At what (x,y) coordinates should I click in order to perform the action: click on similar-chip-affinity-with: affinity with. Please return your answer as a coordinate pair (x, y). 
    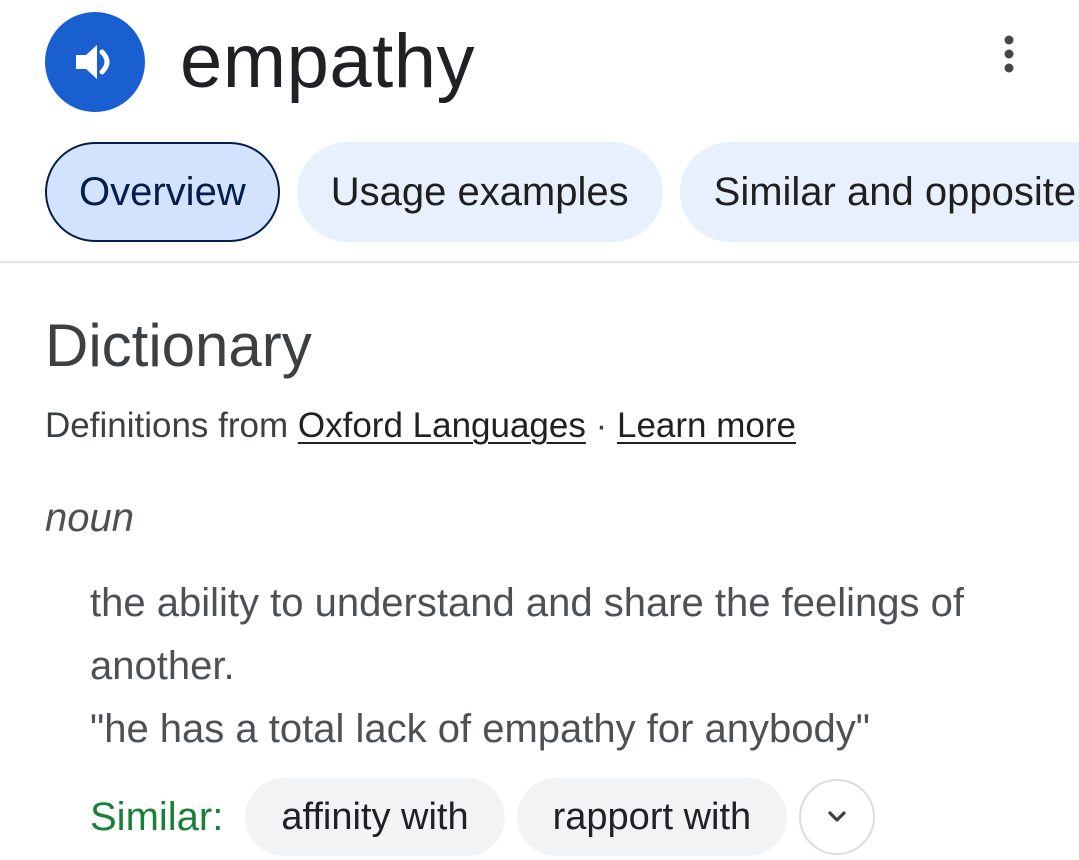
    Looking at the image, I should click on (375, 817).